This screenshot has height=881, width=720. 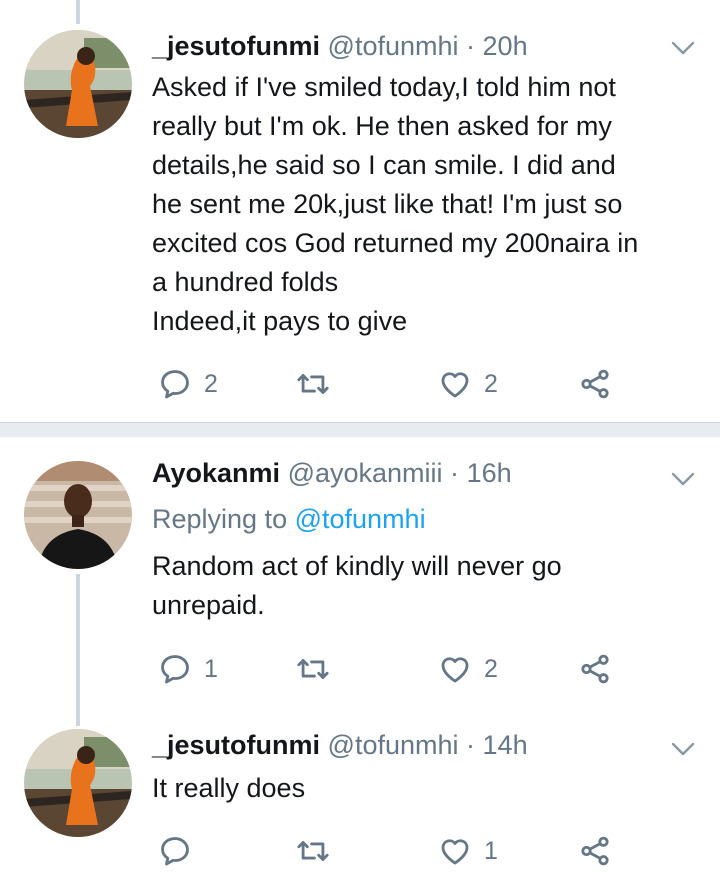 I want to click on reply-button, so click(x=181, y=851).